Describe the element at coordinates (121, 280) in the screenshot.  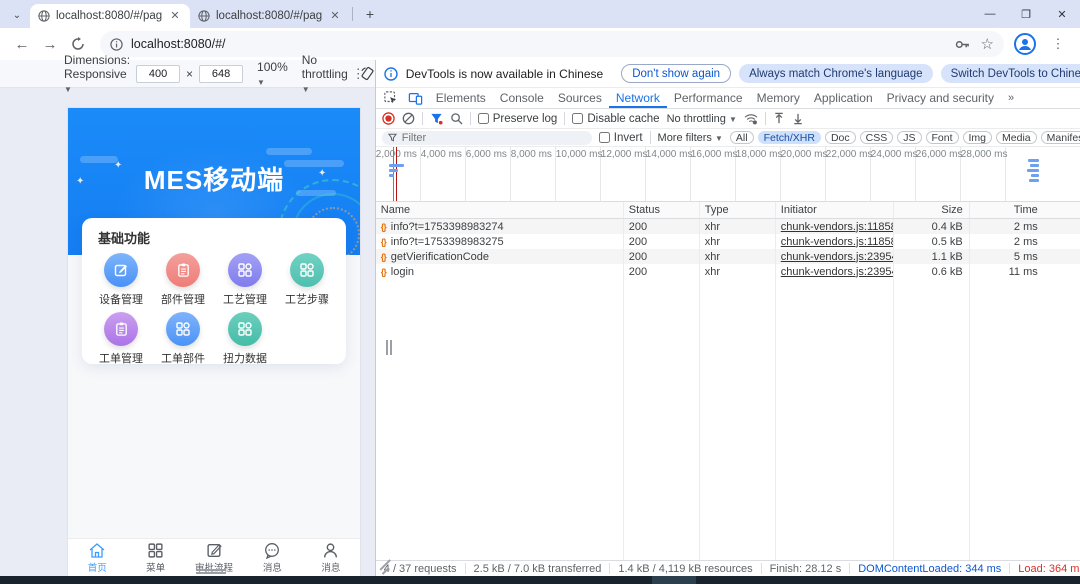
I see `grid-item-设备管理: 设备管理` at that location.